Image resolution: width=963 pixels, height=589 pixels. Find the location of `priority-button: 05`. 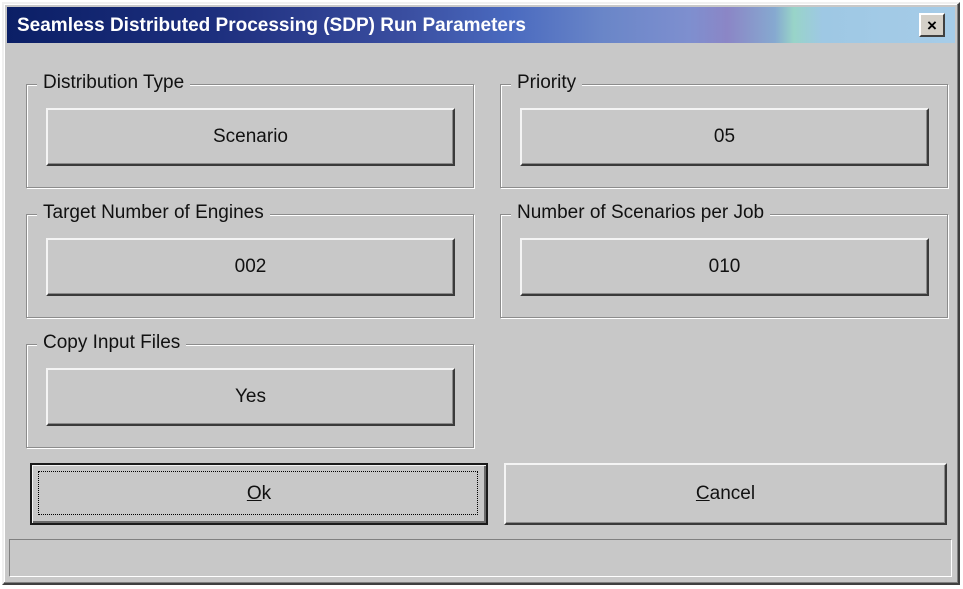

priority-button: 05 is located at coordinates (724, 137).